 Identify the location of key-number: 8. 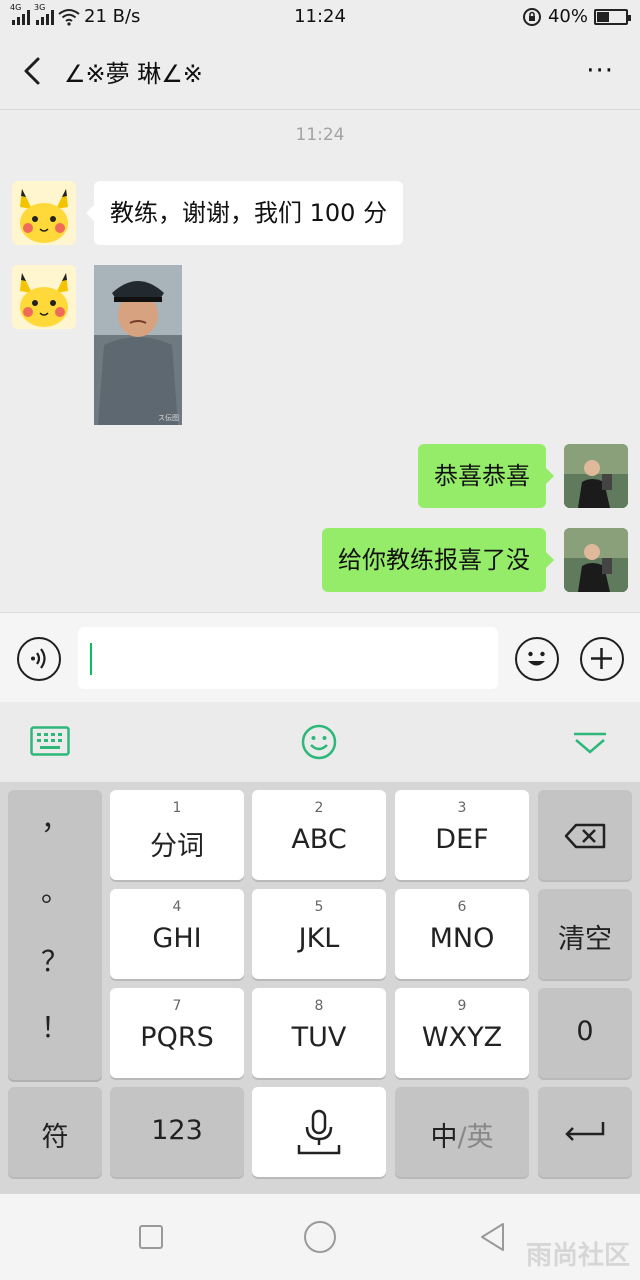
(319, 1006).